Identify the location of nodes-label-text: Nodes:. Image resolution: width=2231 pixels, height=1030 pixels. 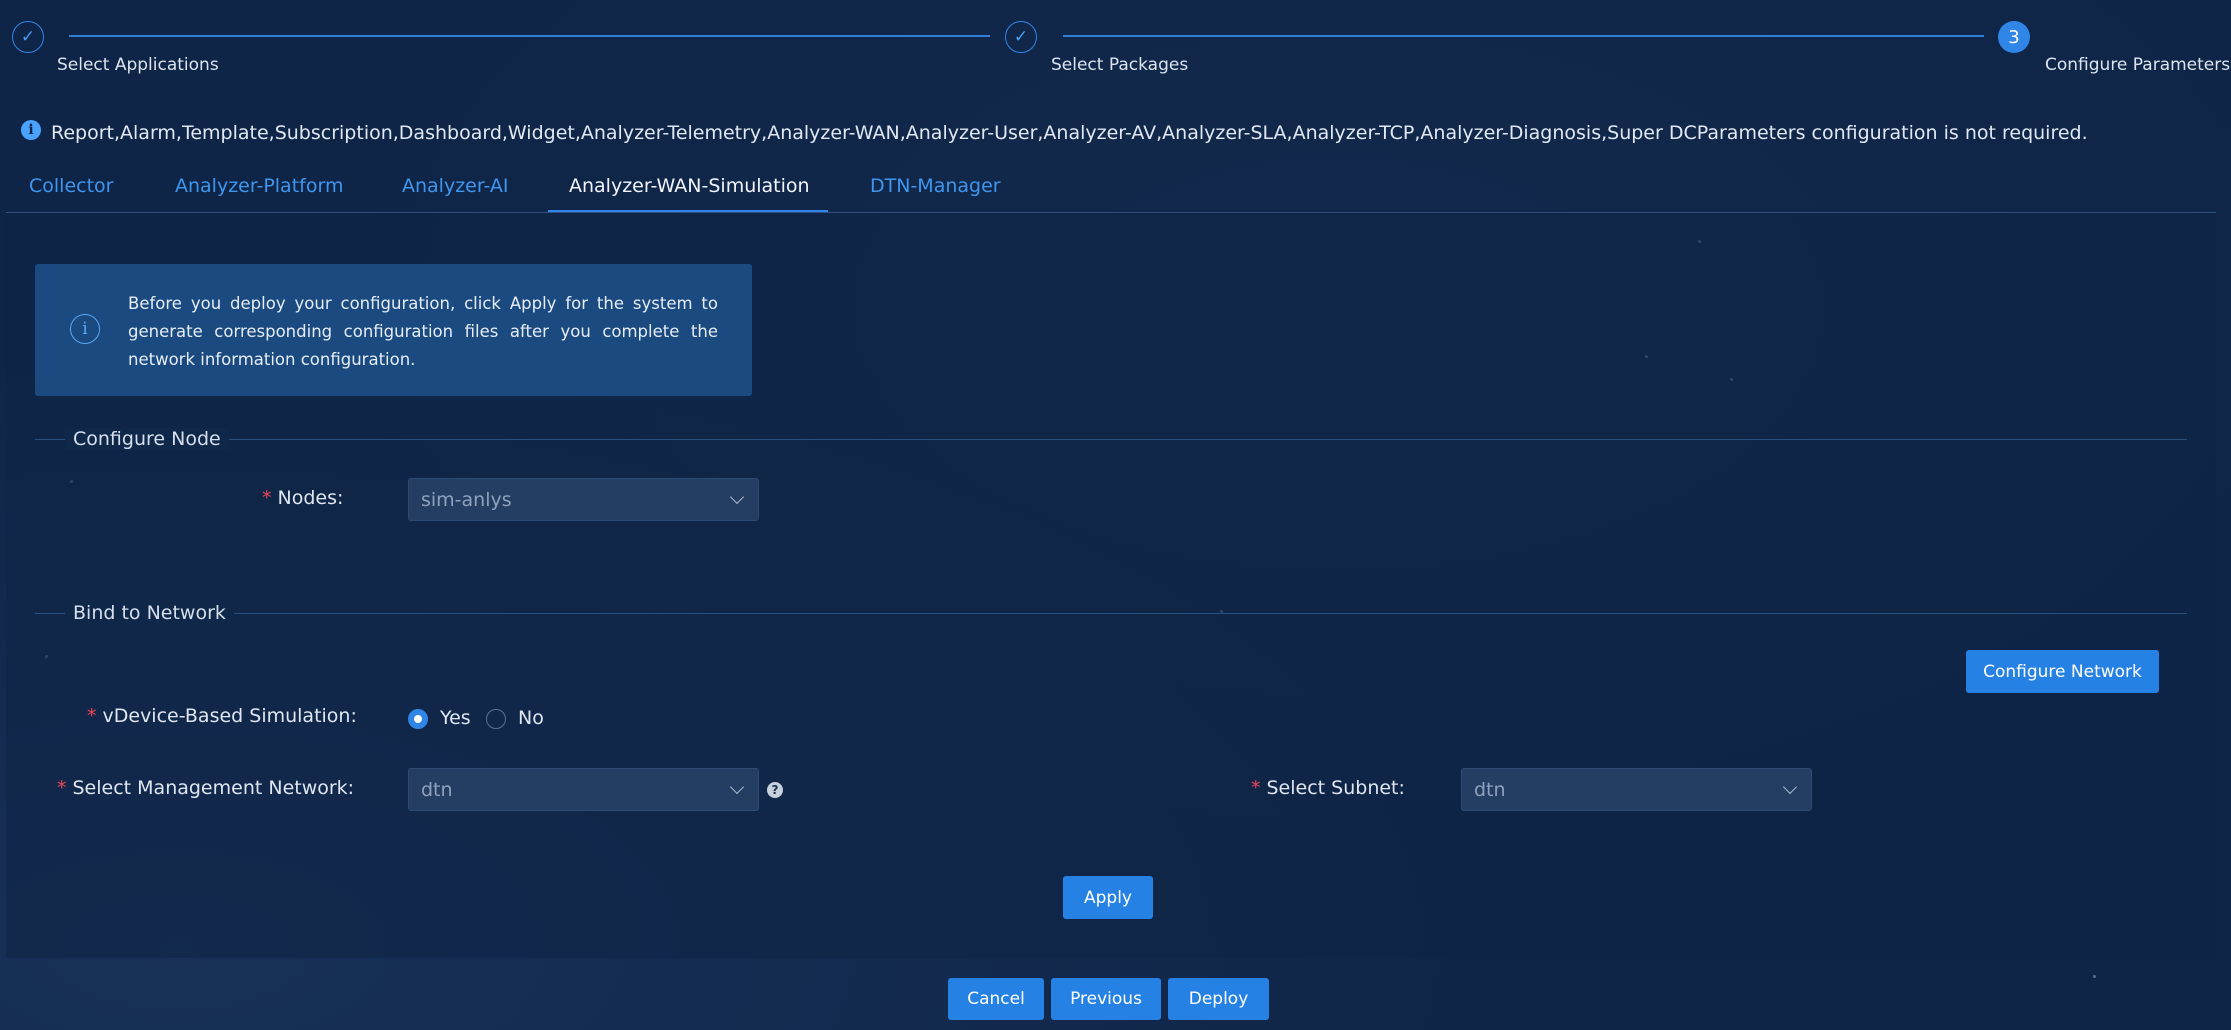
(310, 498).